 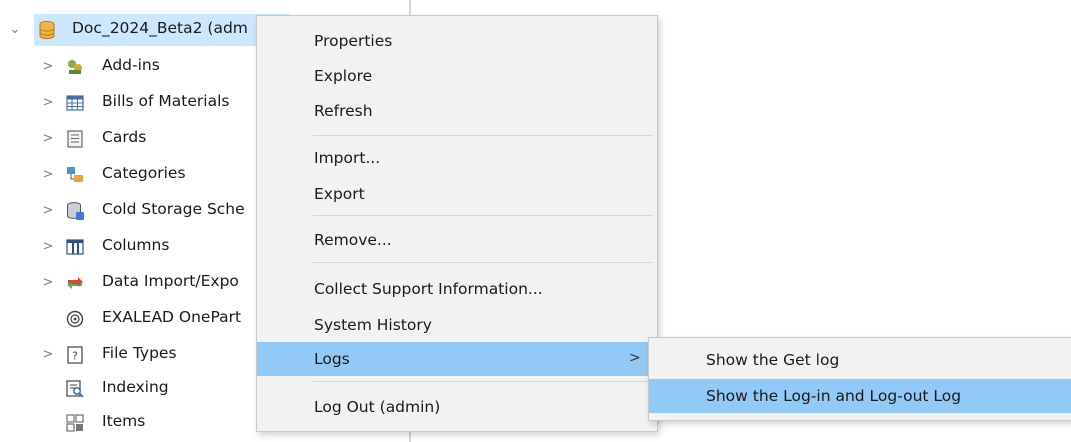 I want to click on menu-item-label: Explore, so click(x=343, y=76).